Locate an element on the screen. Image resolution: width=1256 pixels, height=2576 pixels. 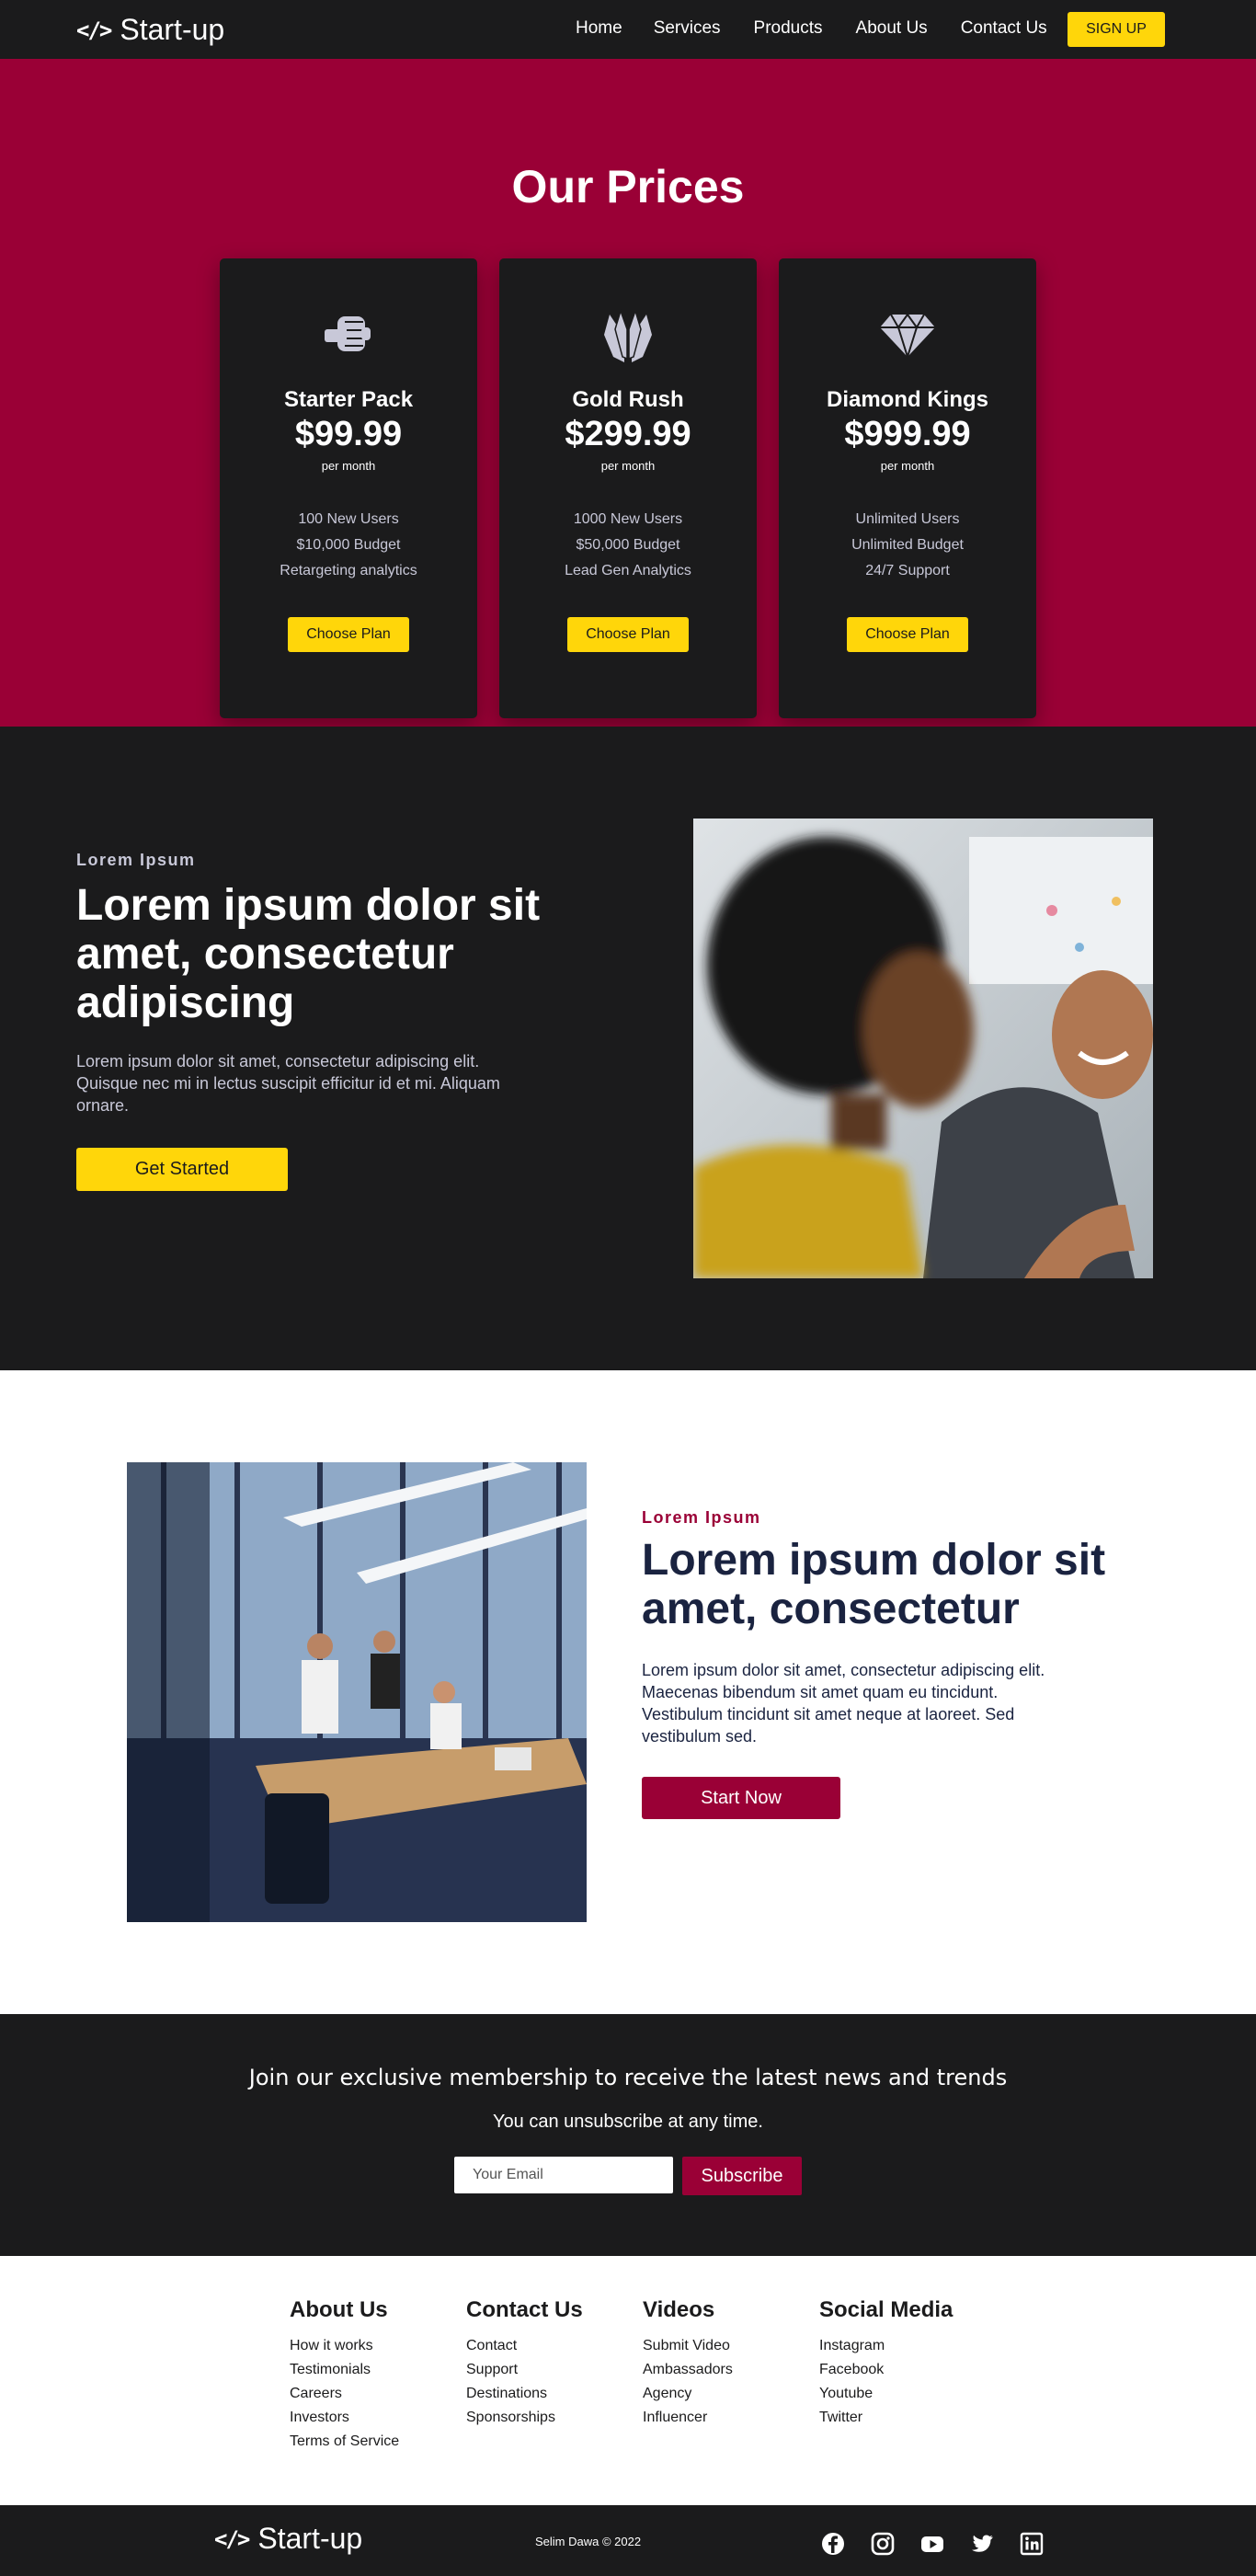
footer-link: Contact is located at coordinates (491, 2345).